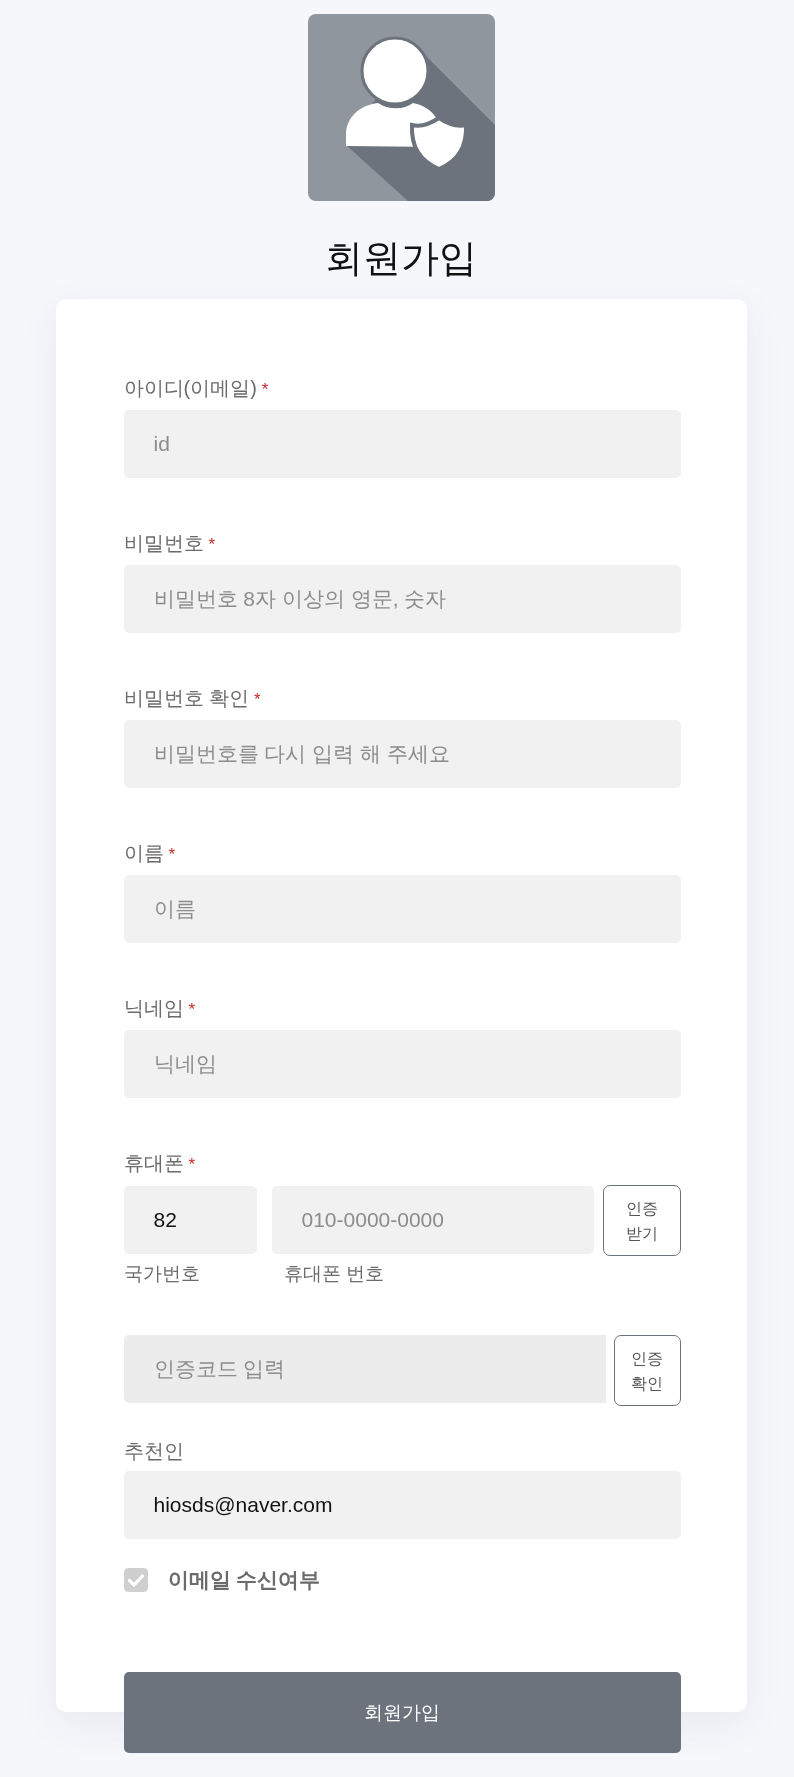 The image size is (794, 1777). I want to click on input-field: hiosds@naver.com, so click(402, 1505).